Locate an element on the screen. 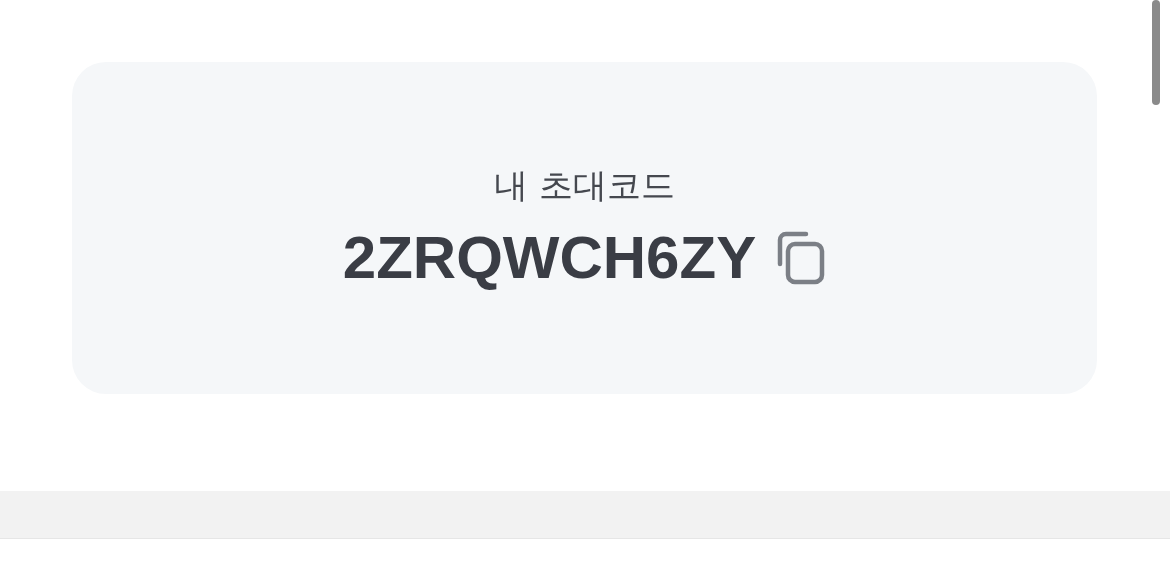 This screenshot has height=585, width=1170. scrollbar-thumb is located at coordinates (1156, 52).